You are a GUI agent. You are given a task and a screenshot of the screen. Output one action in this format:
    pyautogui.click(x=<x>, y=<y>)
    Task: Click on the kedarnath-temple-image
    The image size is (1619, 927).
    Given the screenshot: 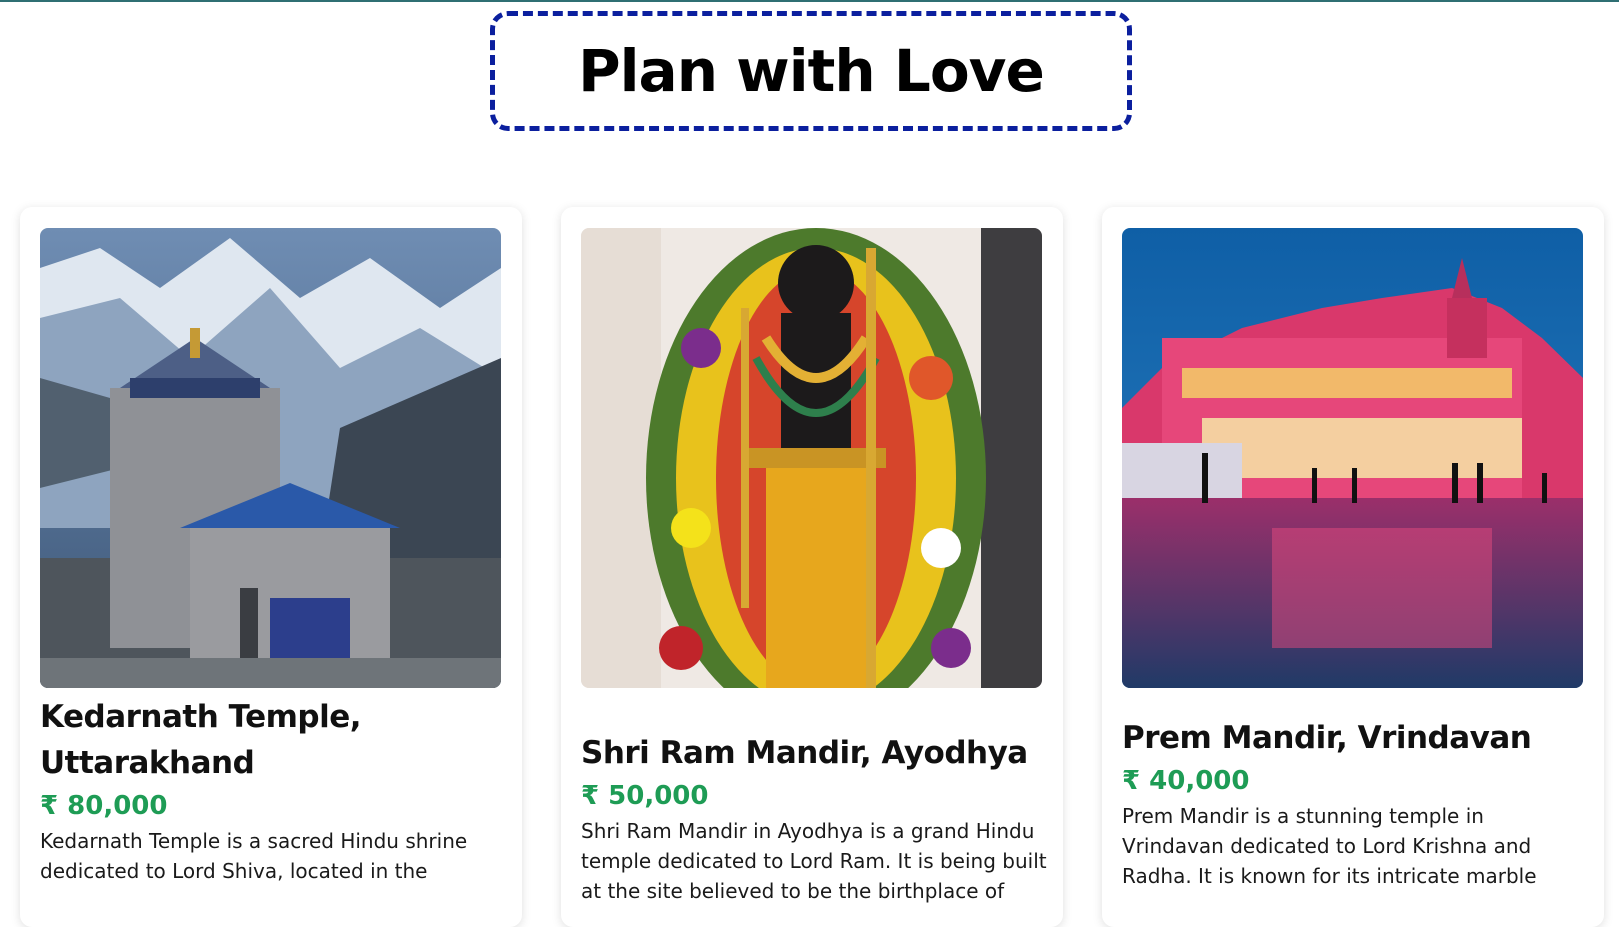 What is the action you would take?
    pyautogui.click(x=270, y=458)
    